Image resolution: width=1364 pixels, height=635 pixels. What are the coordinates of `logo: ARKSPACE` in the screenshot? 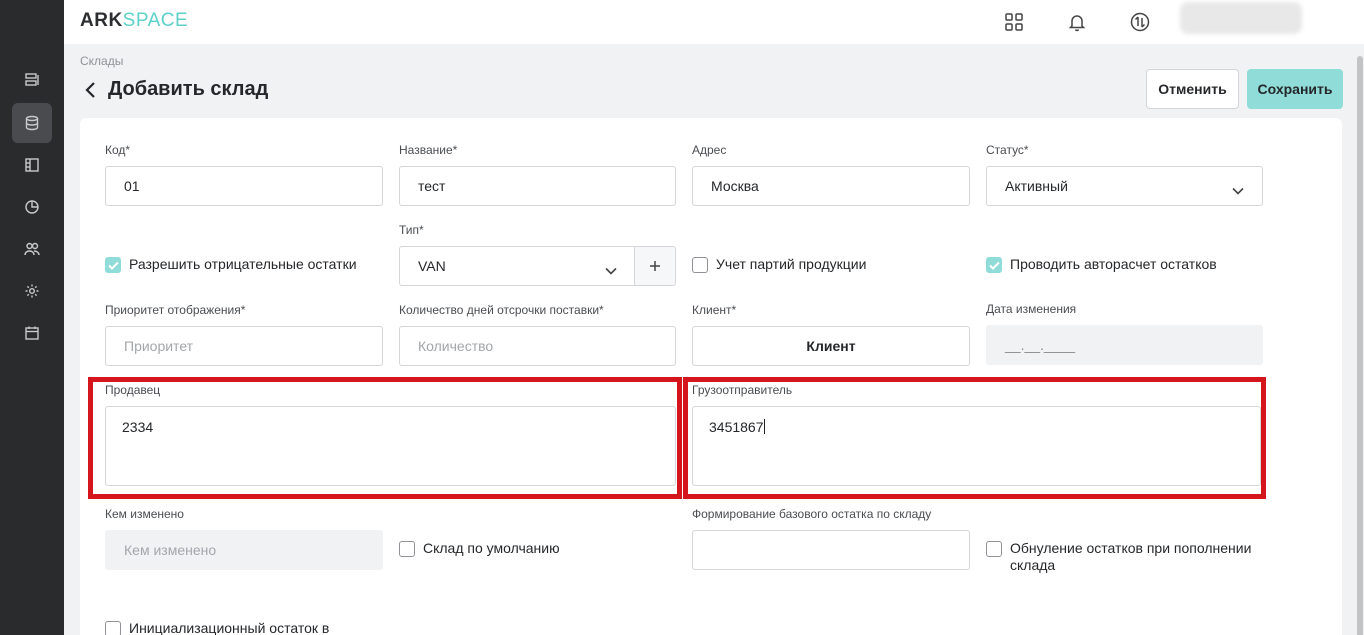 It's located at (134, 21).